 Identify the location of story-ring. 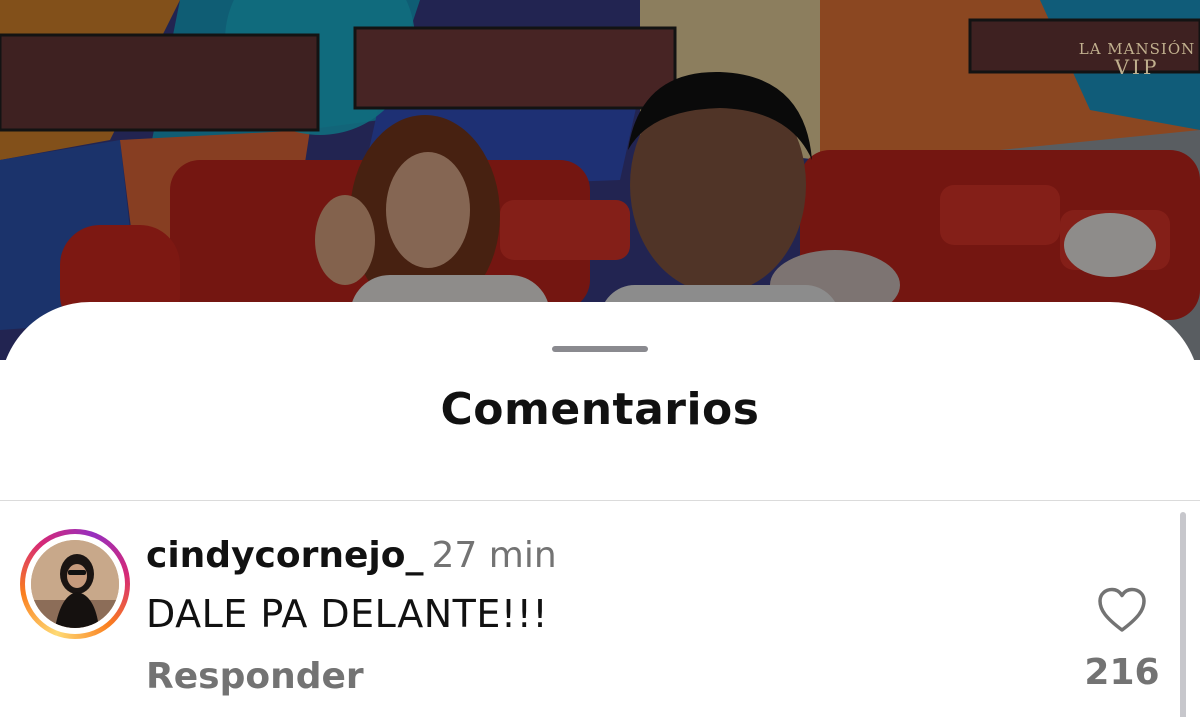
(75, 584).